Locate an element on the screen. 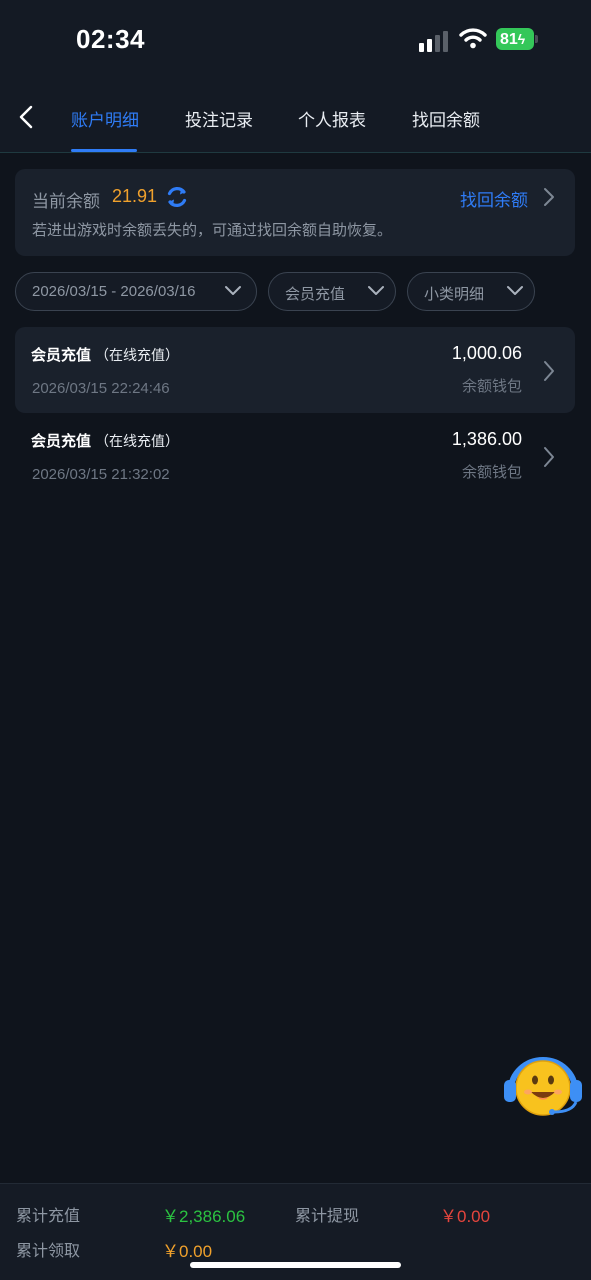  recover-balance-link: 找回余额 is located at coordinates (494, 198).